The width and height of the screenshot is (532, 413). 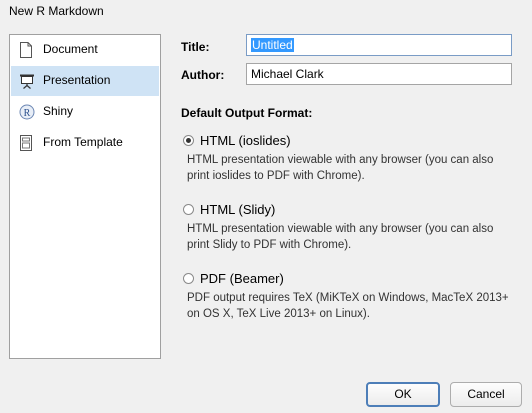 What do you see at coordinates (26, 143) in the screenshot?
I see `template-icon` at bounding box center [26, 143].